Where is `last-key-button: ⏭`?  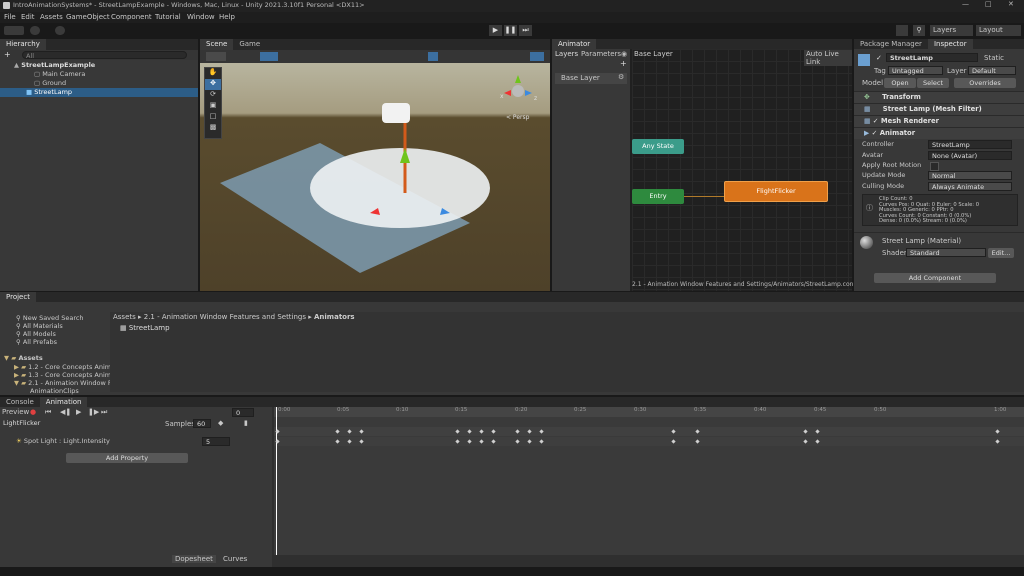 last-key-button: ⏭ is located at coordinates (104, 412).